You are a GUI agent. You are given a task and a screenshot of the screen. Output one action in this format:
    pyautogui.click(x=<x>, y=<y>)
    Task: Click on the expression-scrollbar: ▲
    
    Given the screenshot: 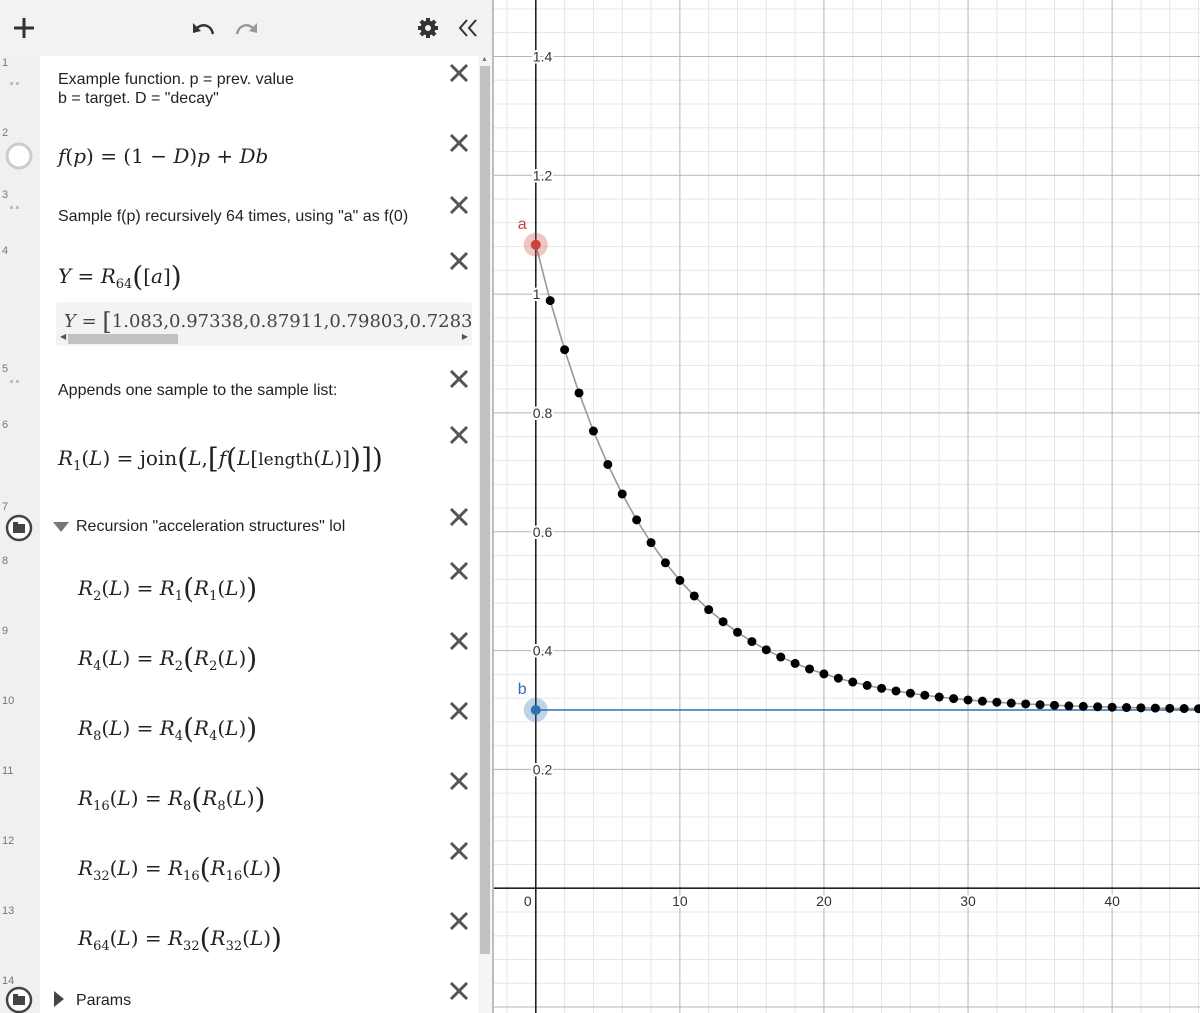 What is the action you would take?
    pyautogui.click(x=485, y=534)
    